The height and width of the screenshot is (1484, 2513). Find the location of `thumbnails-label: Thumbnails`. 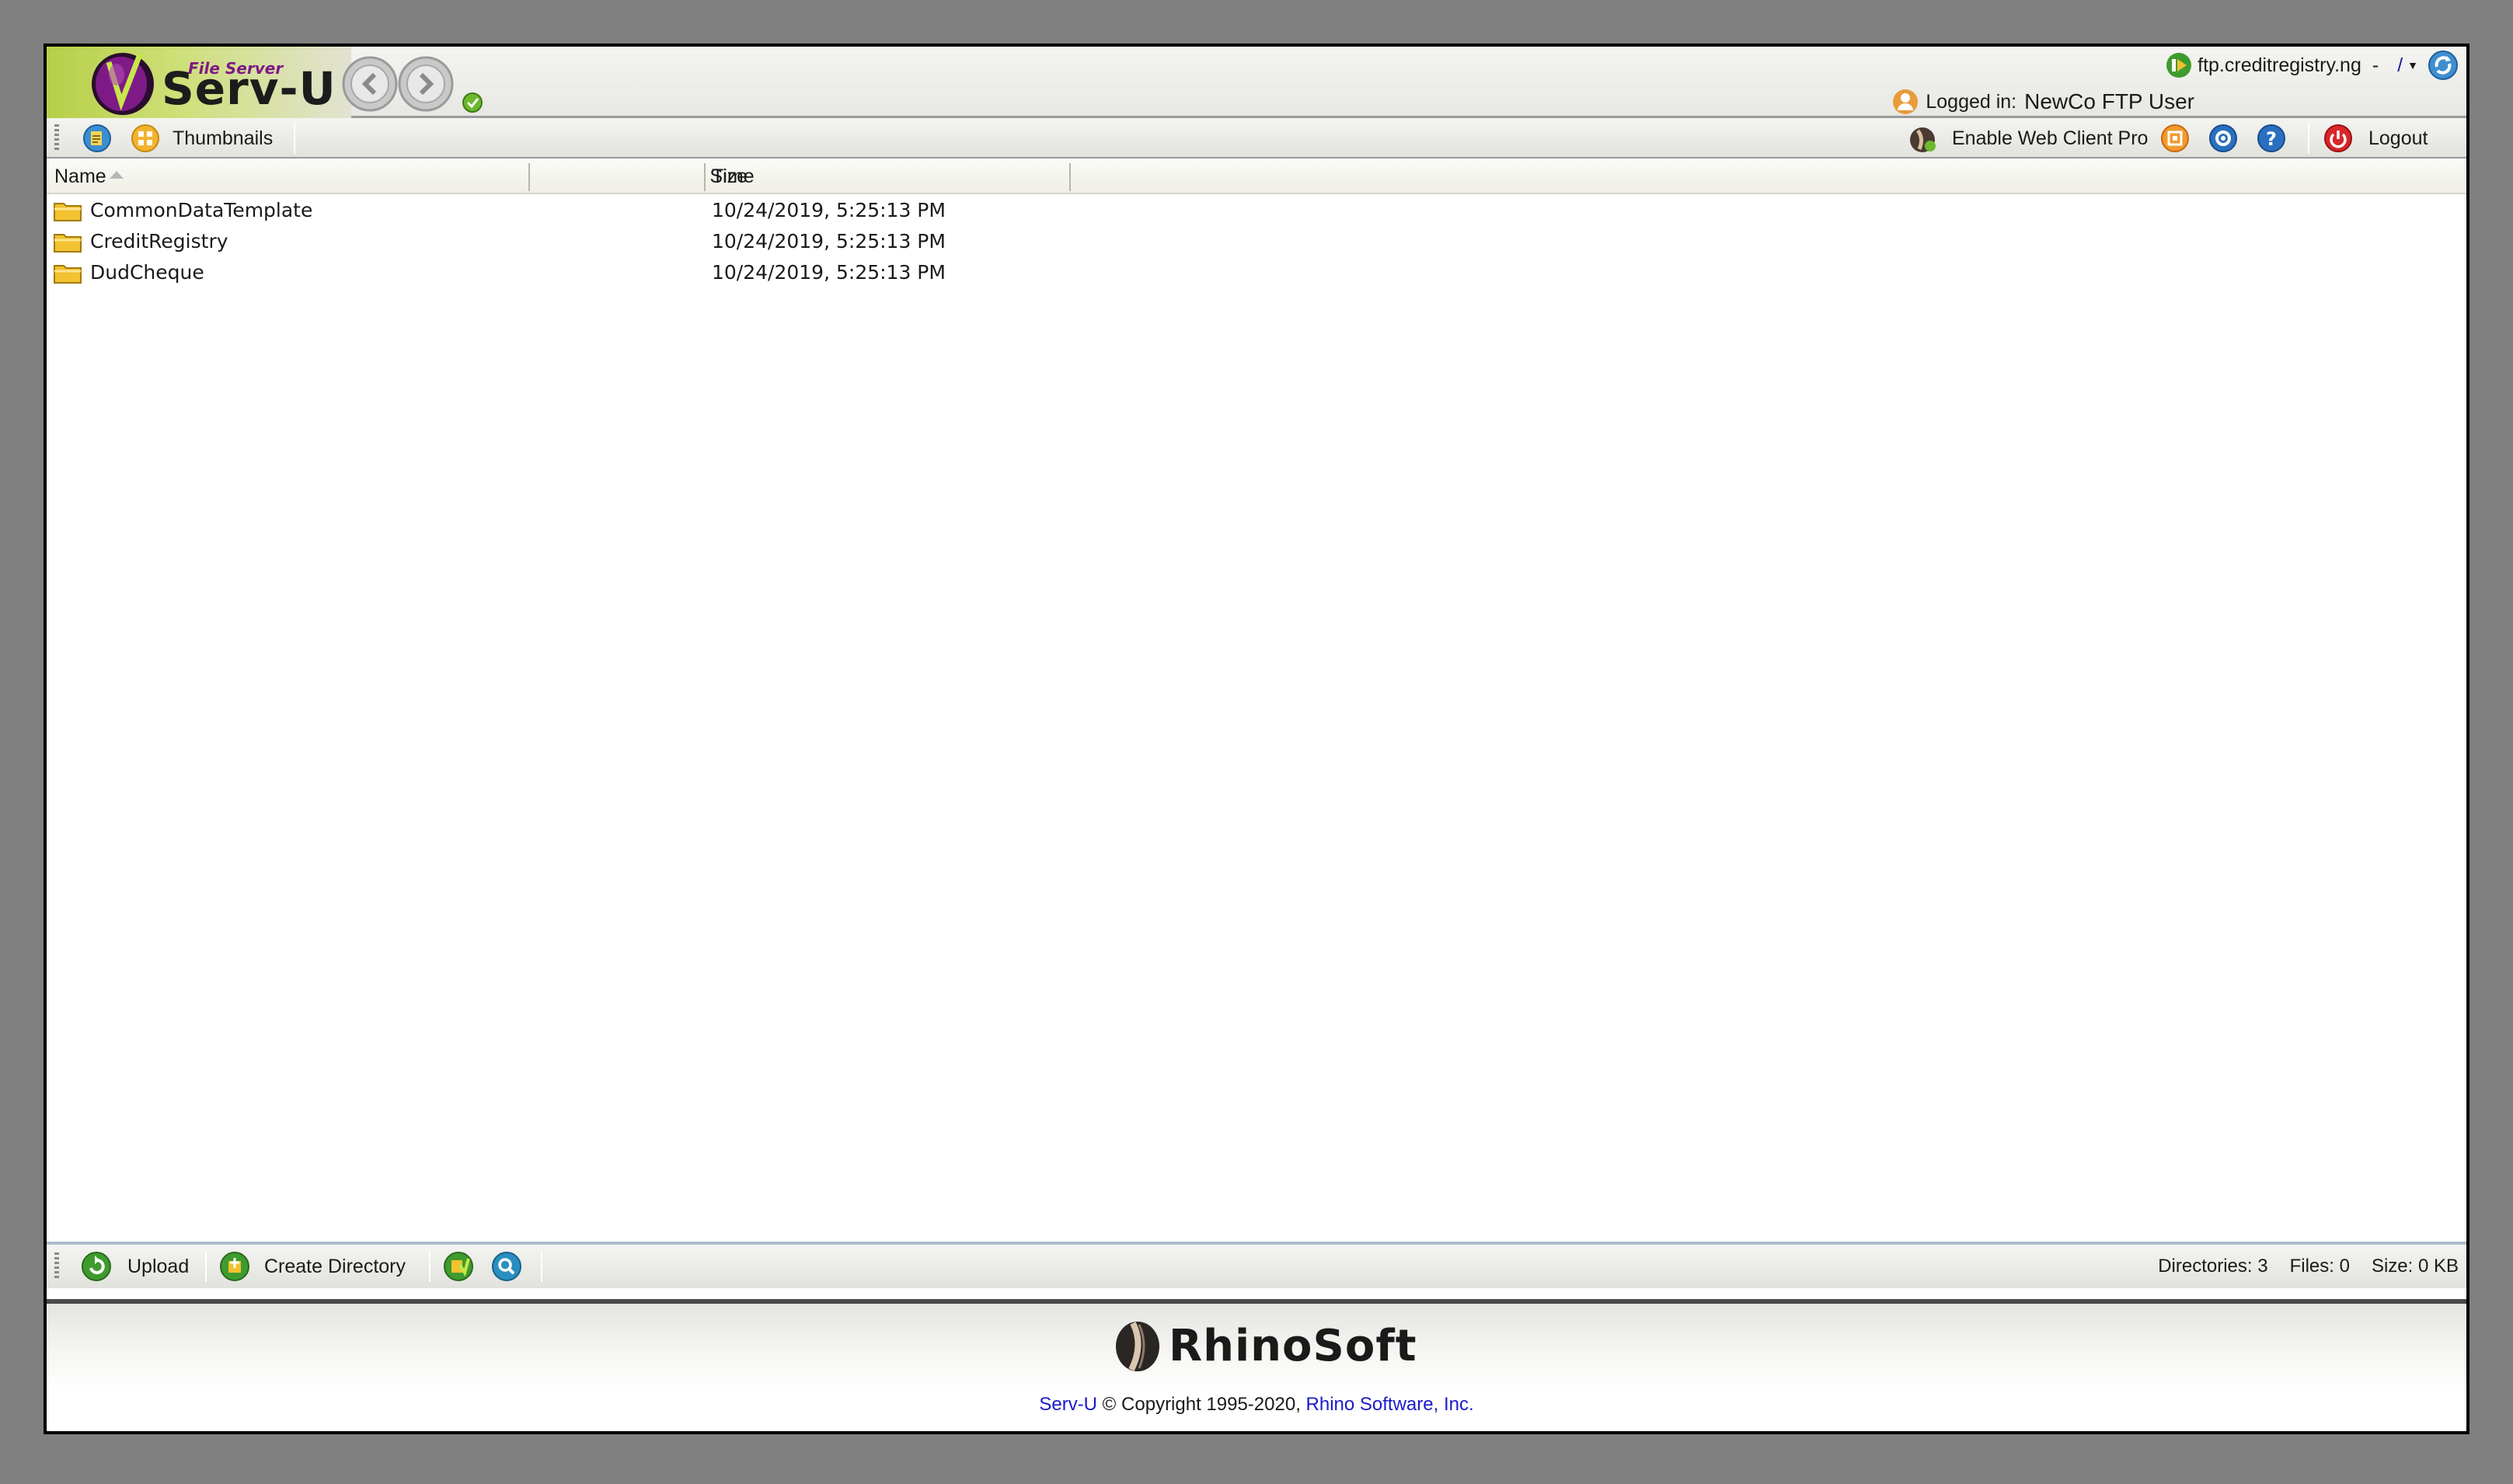

thumbnails-label: Thumbnails is located at coordinates (224, 138).